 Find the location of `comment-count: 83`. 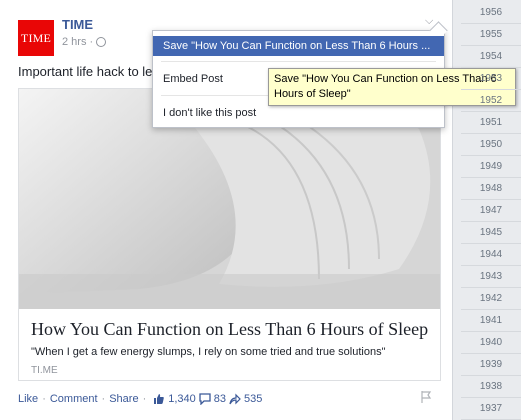

comment-count: 83 is located at coordinates (212, 399).